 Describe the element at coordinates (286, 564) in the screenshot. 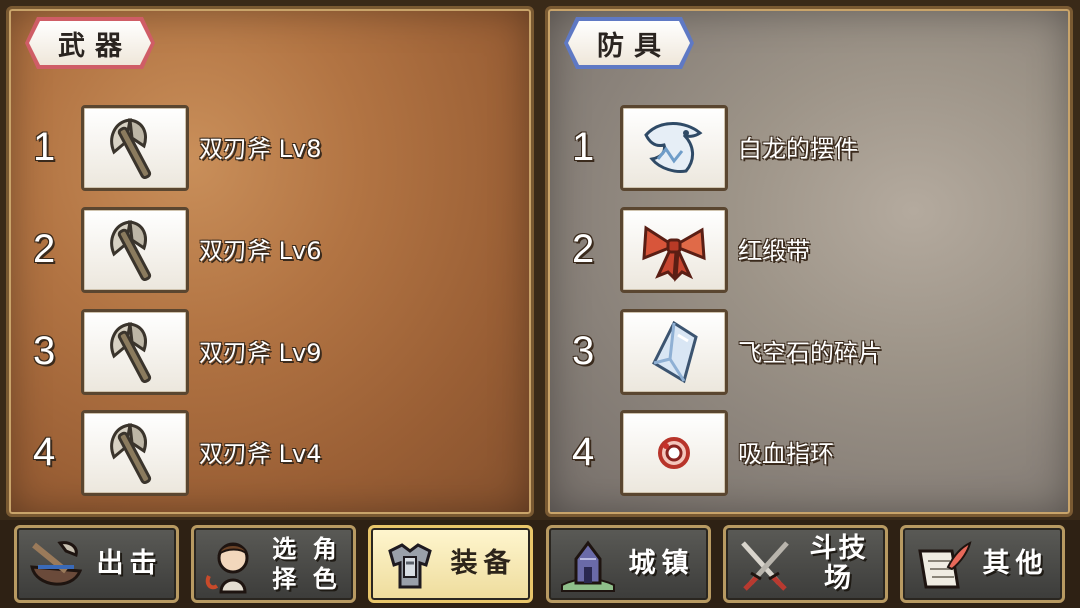

I see `nav-label-line1: 选择` at that location.